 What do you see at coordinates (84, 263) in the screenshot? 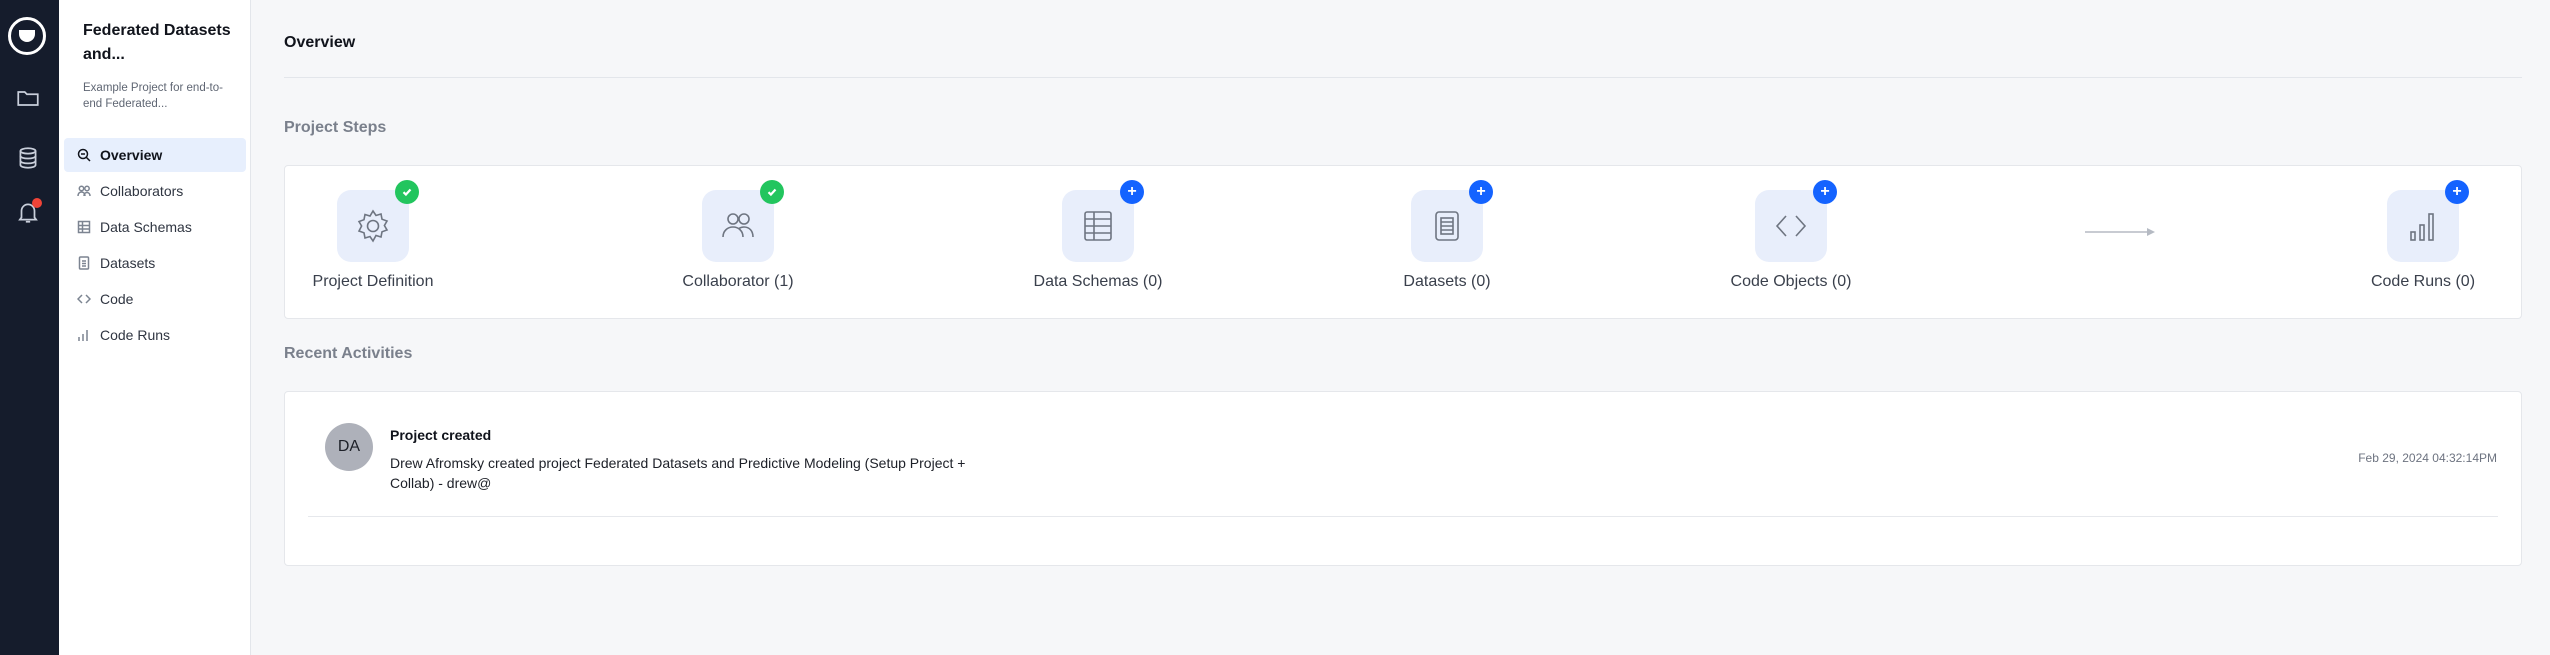
I see `dataset-icon` at bounding box center [84, 263].